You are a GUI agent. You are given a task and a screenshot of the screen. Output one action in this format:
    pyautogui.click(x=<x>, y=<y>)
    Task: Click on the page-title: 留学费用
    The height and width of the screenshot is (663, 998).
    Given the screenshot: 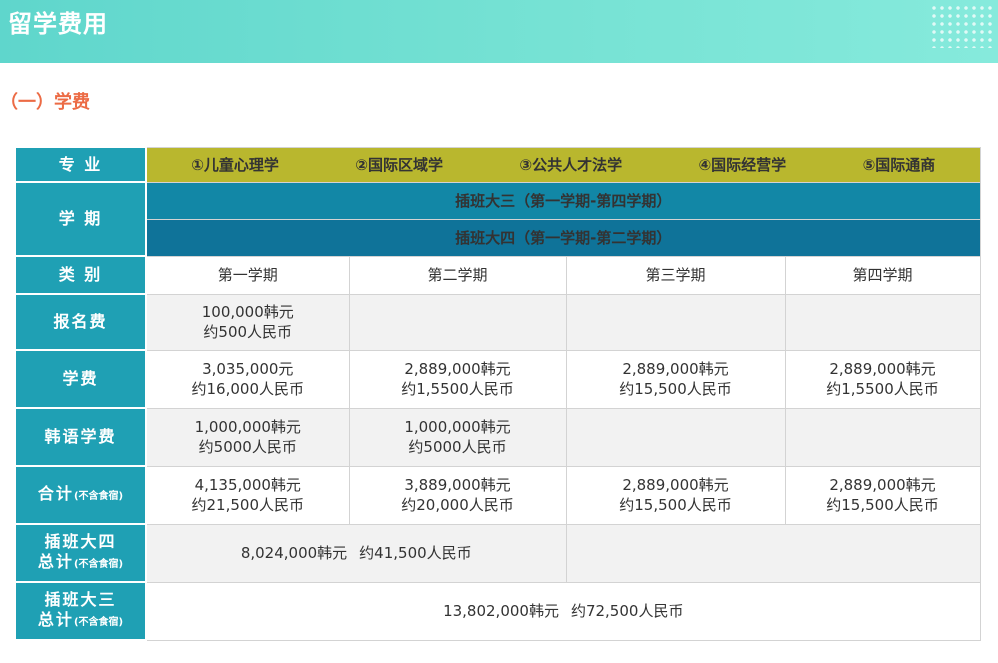 What is the action you would take?
    pyautogui.click(x=58, y=24)
    